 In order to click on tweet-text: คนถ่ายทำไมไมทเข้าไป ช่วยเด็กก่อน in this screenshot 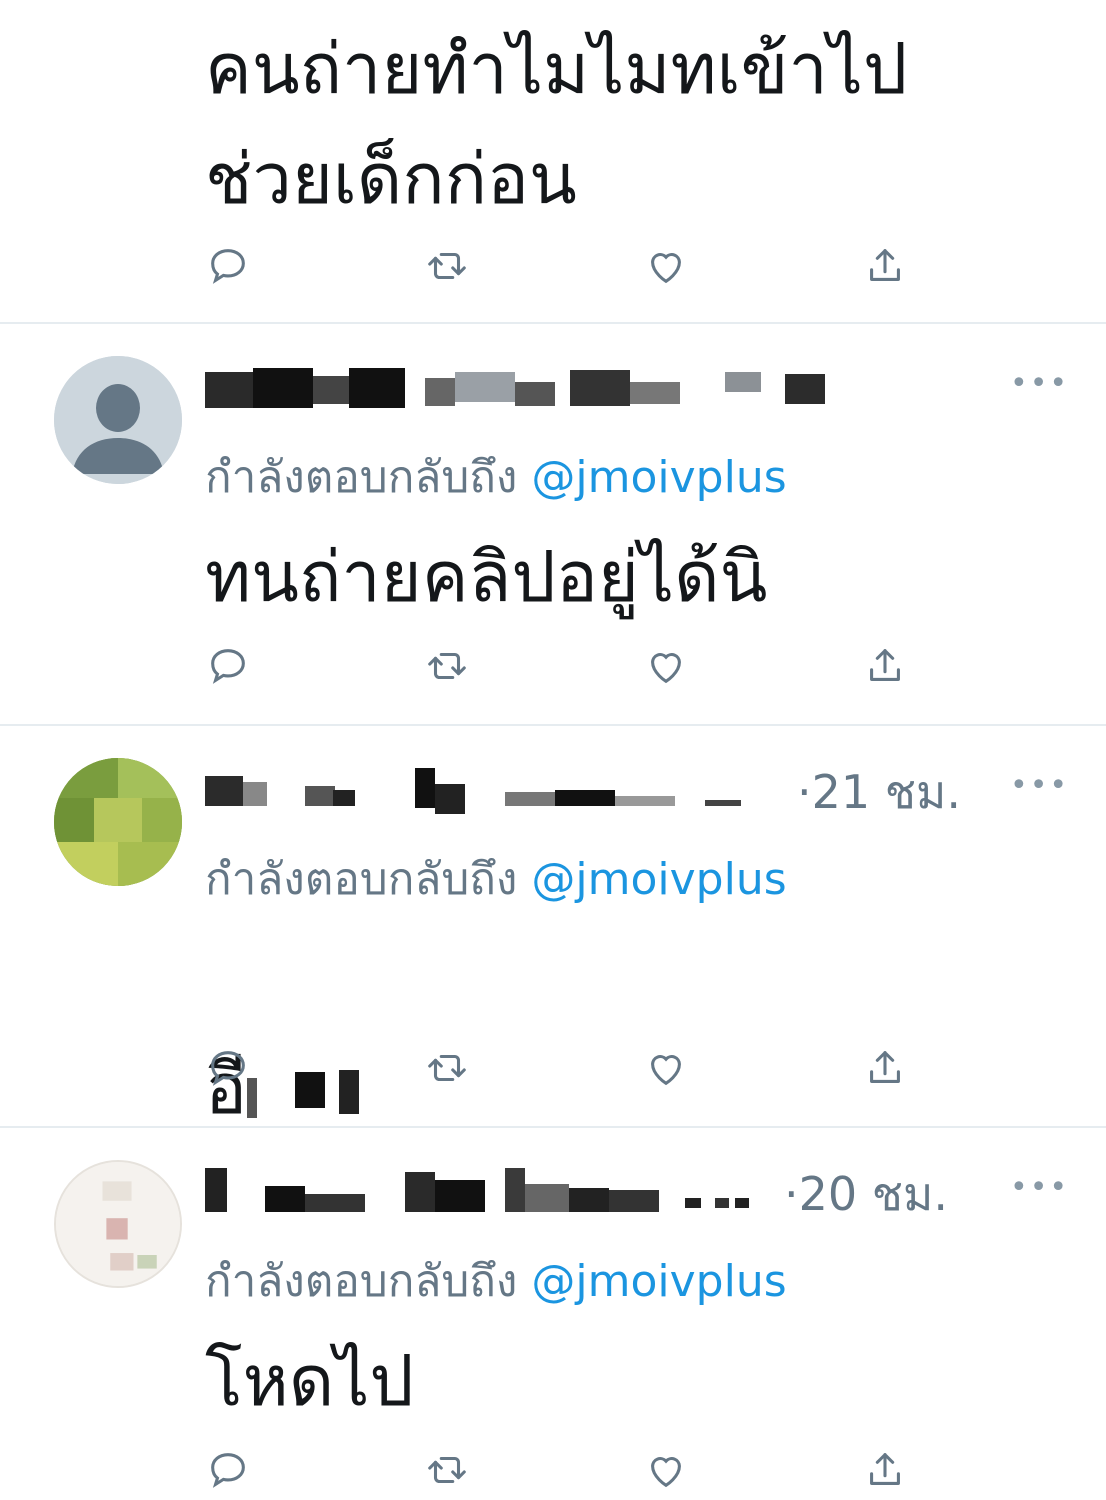, I will do `click(556, 124)`.